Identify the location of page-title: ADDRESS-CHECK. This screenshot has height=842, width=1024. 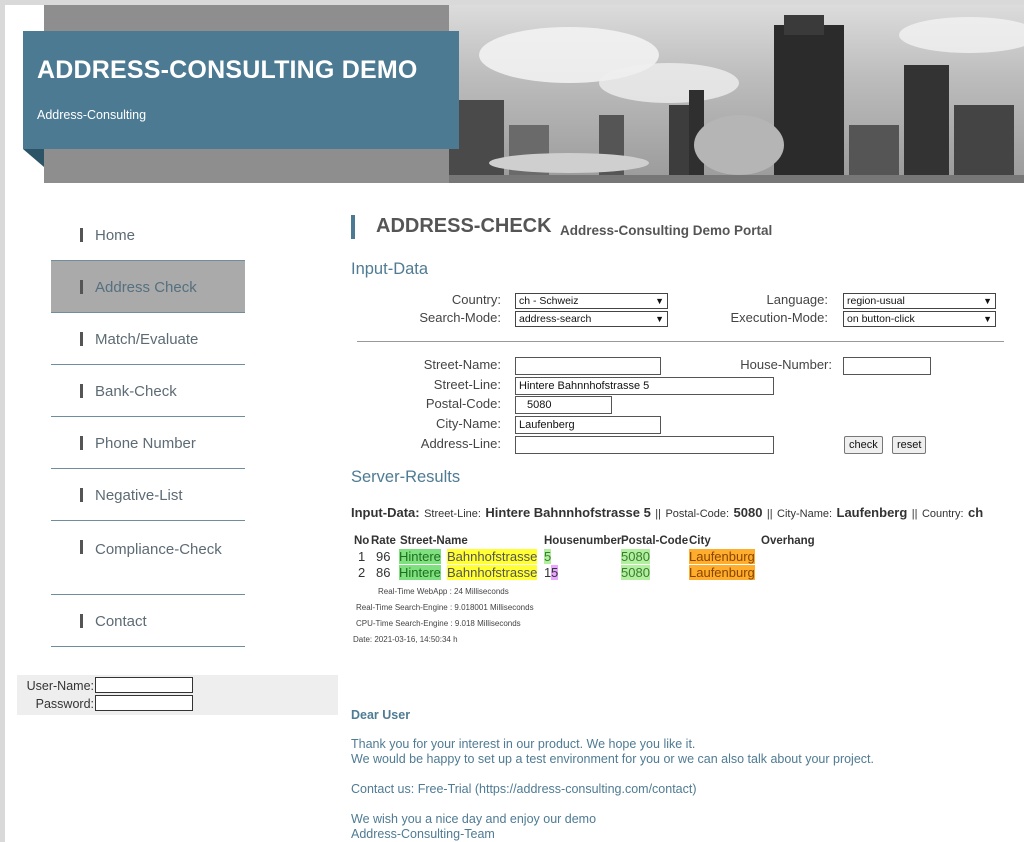
(464, 226).